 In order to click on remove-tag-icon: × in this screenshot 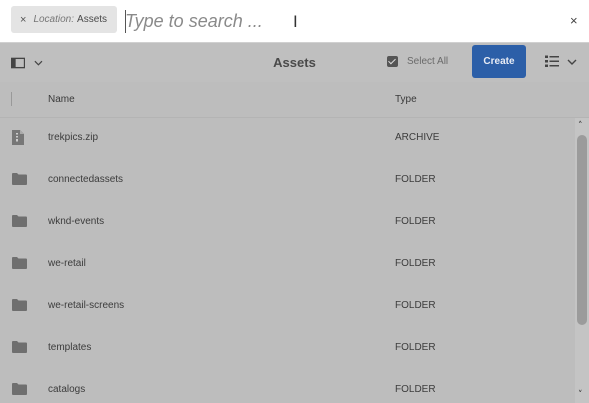, I will do `click(23, 20)`.